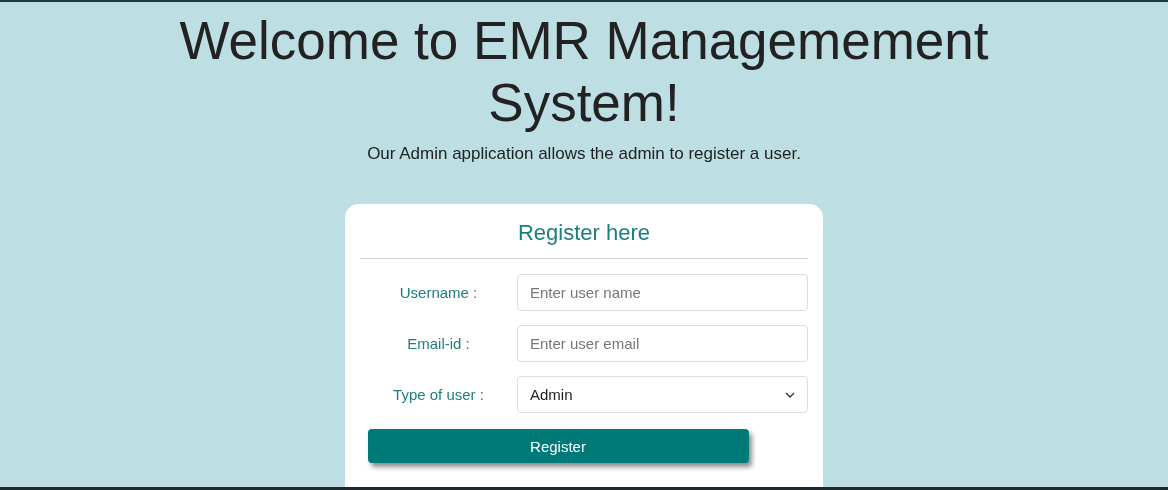 This screenshot has height=490, width=1168. What do you see at coordinates (558, 446) in the screenshot?
I see `register-button: Register` at bounding box center [558, 446].